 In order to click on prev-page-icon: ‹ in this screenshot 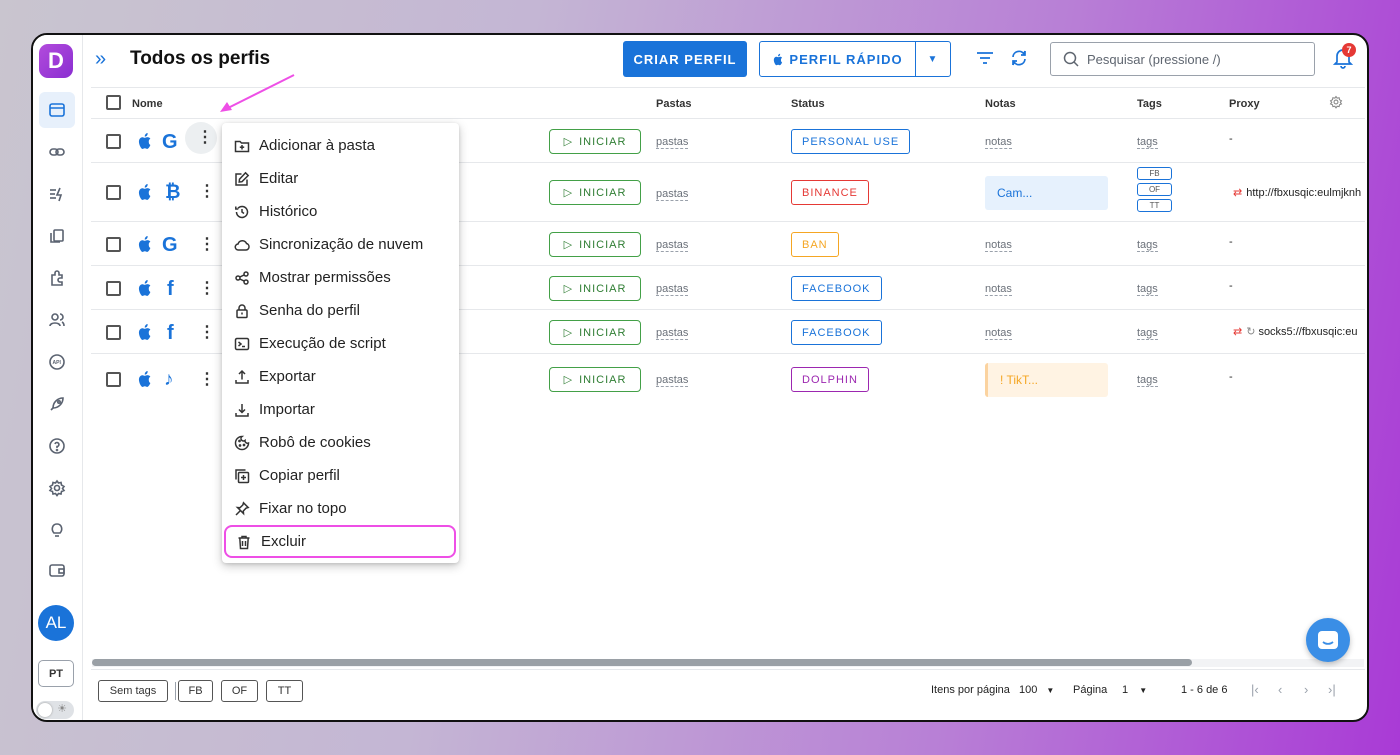, I will do `click(1280, 689)`.